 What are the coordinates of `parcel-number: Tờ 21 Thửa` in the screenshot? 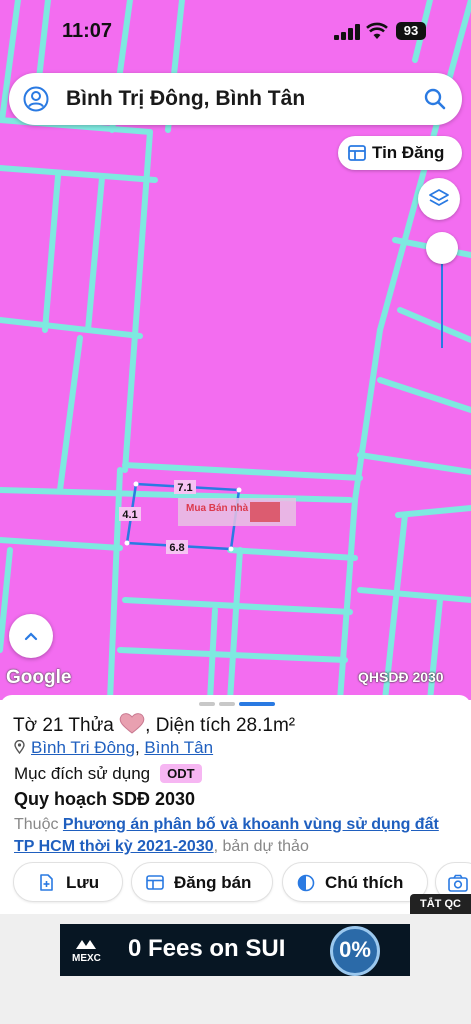 It's located at (63, 725).